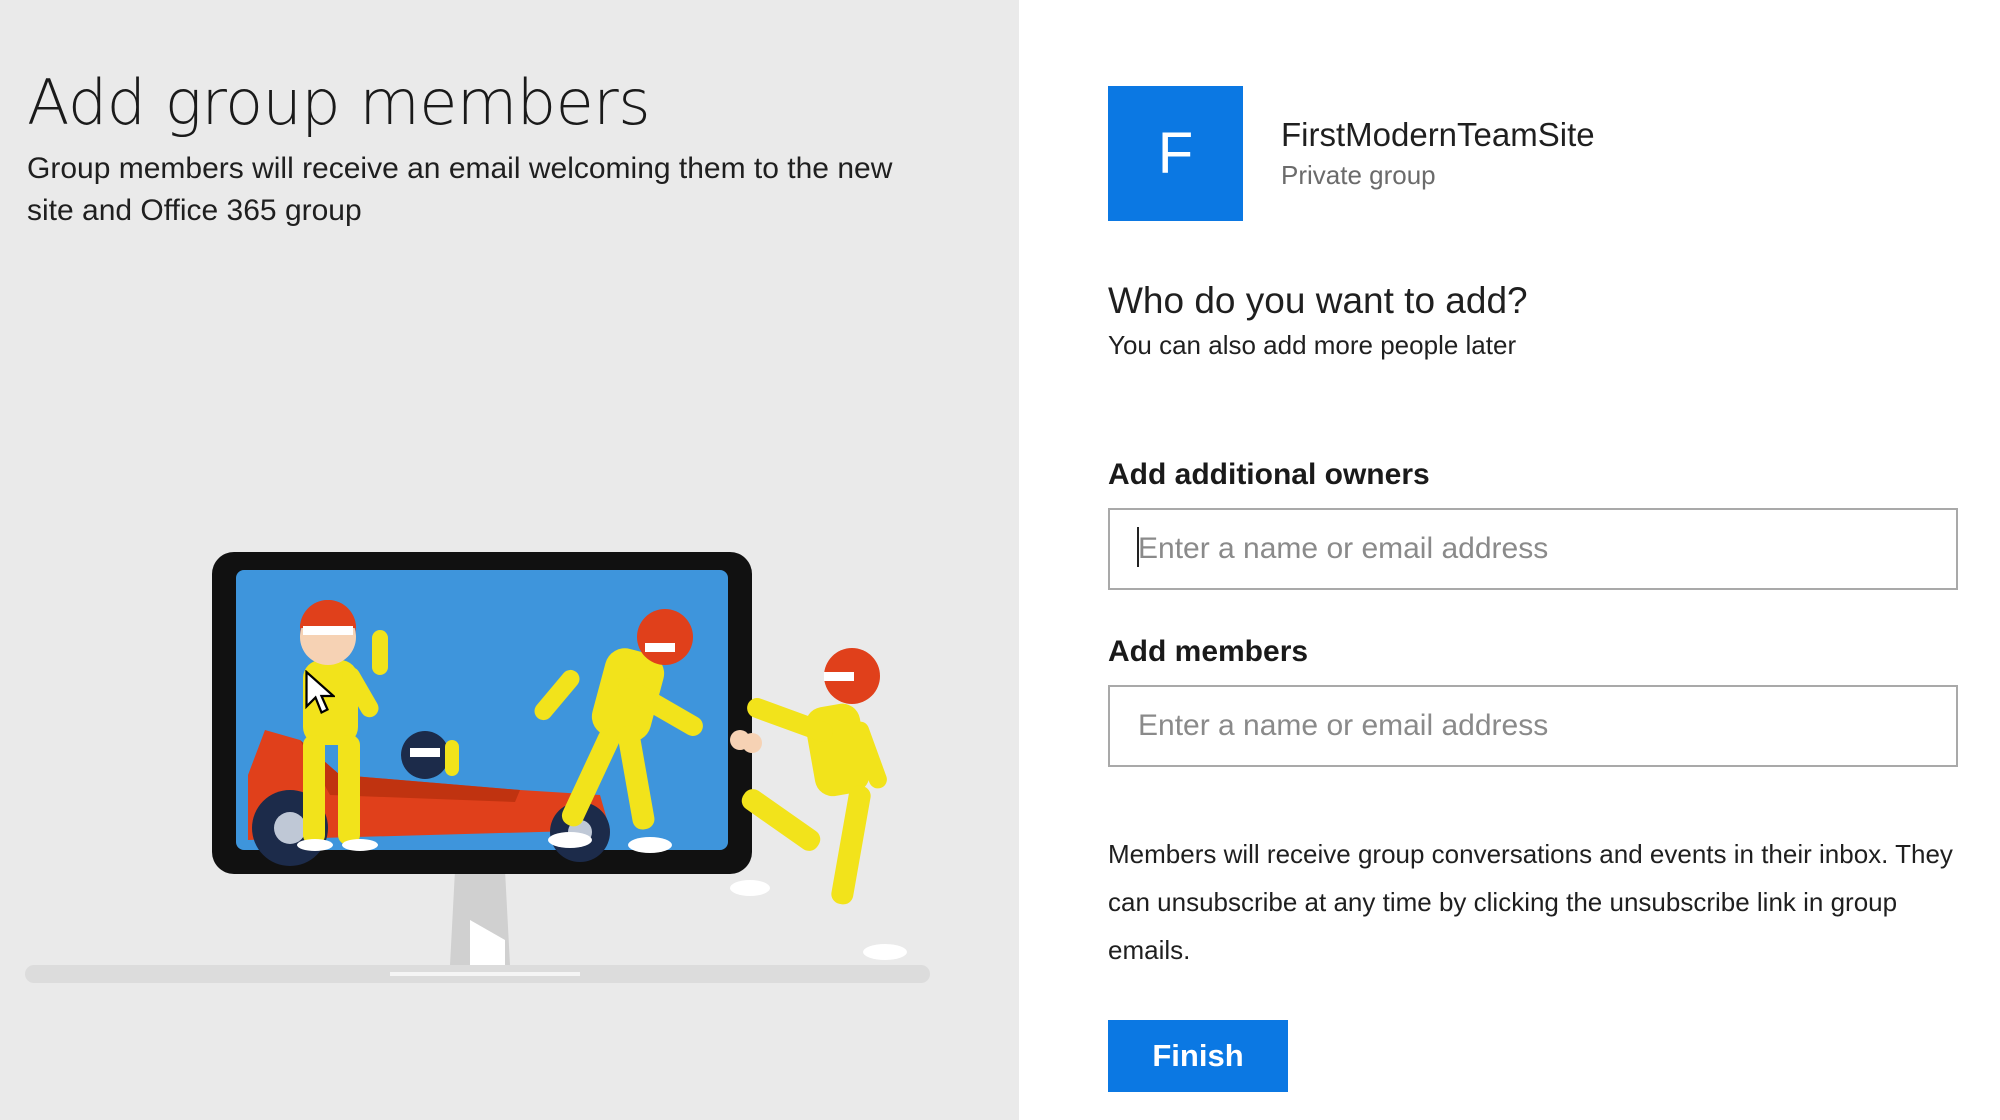 This screenshot has width=2000, height=1120. What do you see at coordinates (320, 692) in the screenshot?
I see `mouse-pointer-icon` at bounding box center [320, 692].